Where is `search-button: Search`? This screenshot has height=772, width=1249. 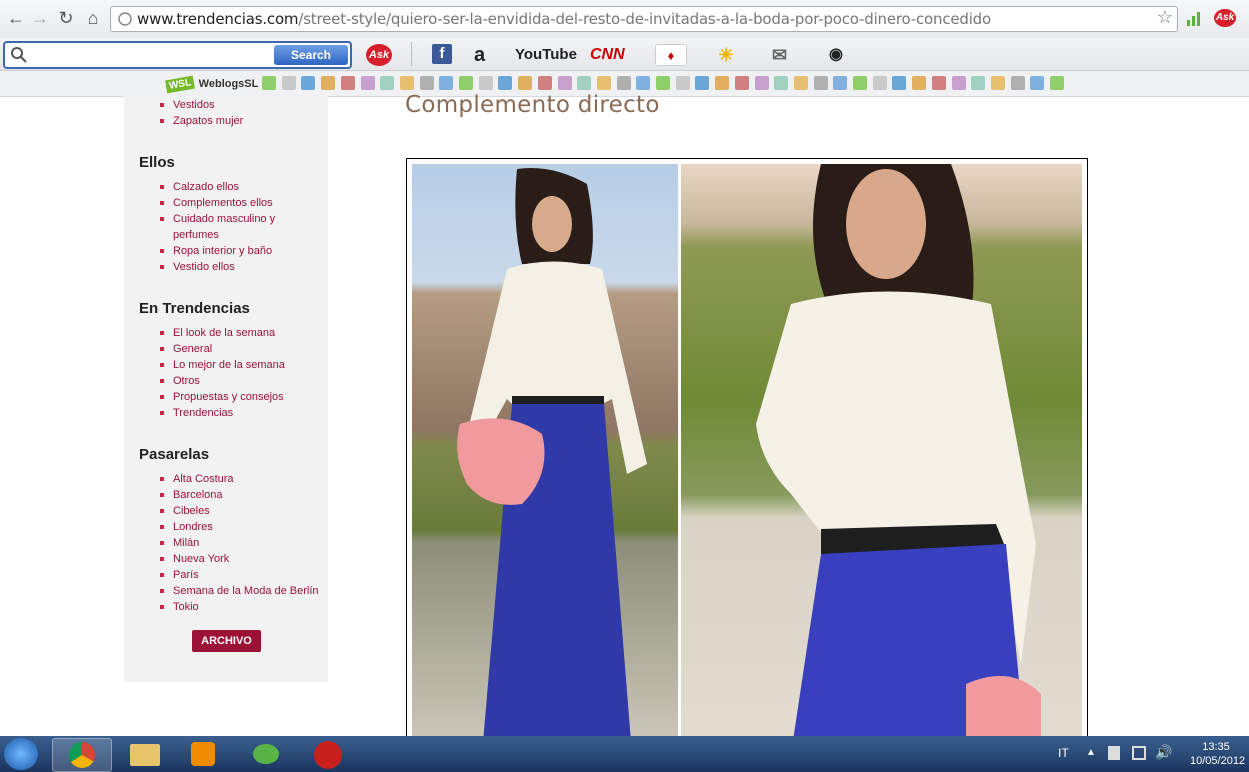 search-button: Search is located at coordinates (311, 55).